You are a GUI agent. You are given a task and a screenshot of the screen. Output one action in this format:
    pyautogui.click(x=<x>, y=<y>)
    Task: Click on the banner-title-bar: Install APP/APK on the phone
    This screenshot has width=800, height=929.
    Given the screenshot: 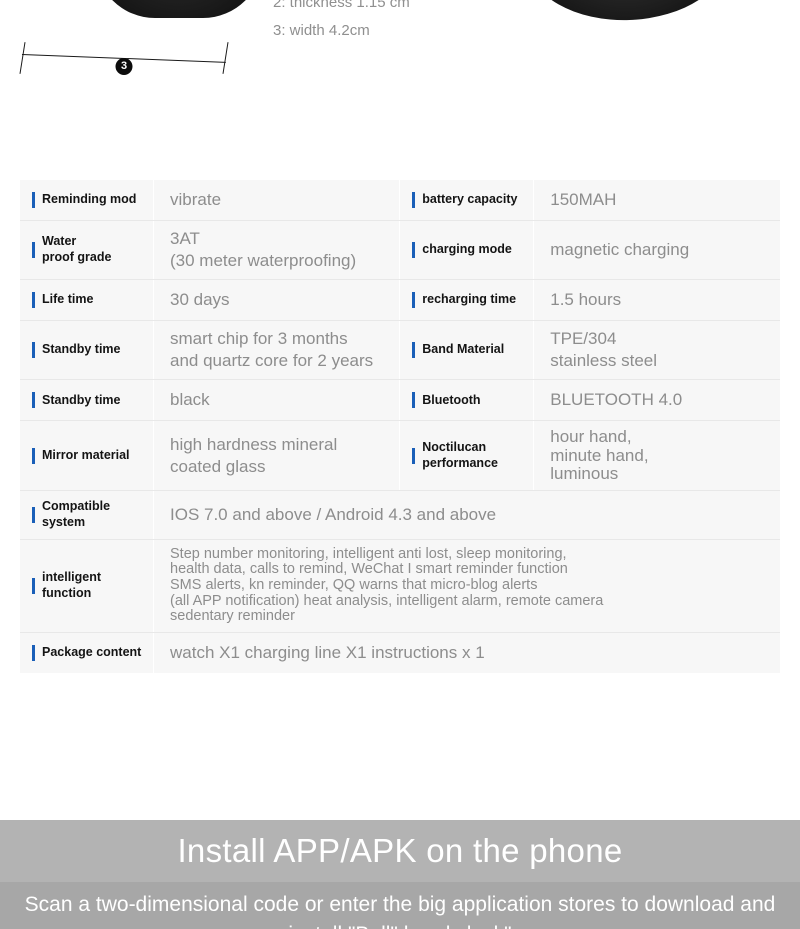 What is the action you would take?
    pyautogui.click(x=400, y=851)
    